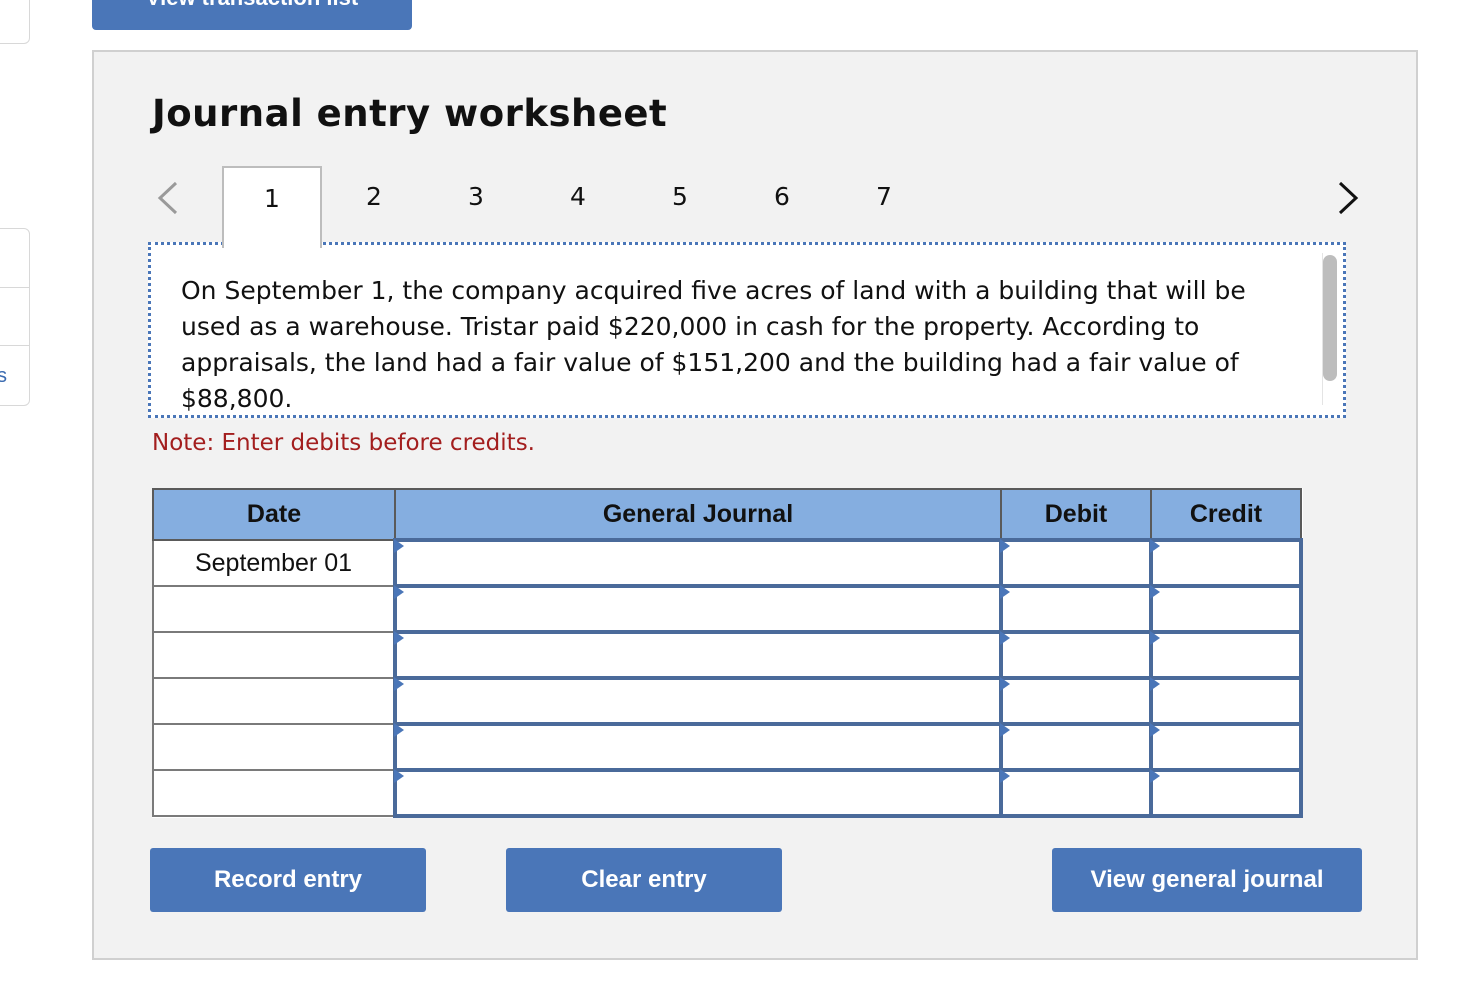  Describe the element at coordinates (274, 514) in the screenshot. I see `header-date: Date` at that location.